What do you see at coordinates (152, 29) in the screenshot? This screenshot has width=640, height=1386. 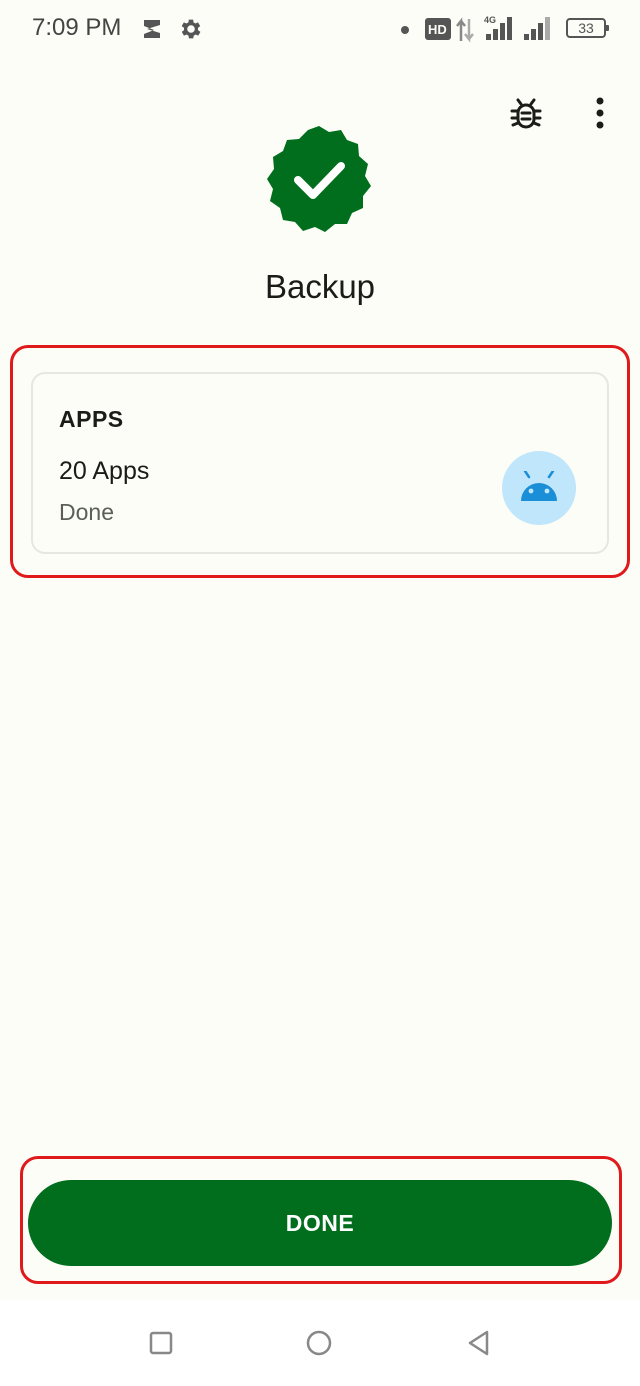 I see `shield-icon` at bounding box center [152, 29].